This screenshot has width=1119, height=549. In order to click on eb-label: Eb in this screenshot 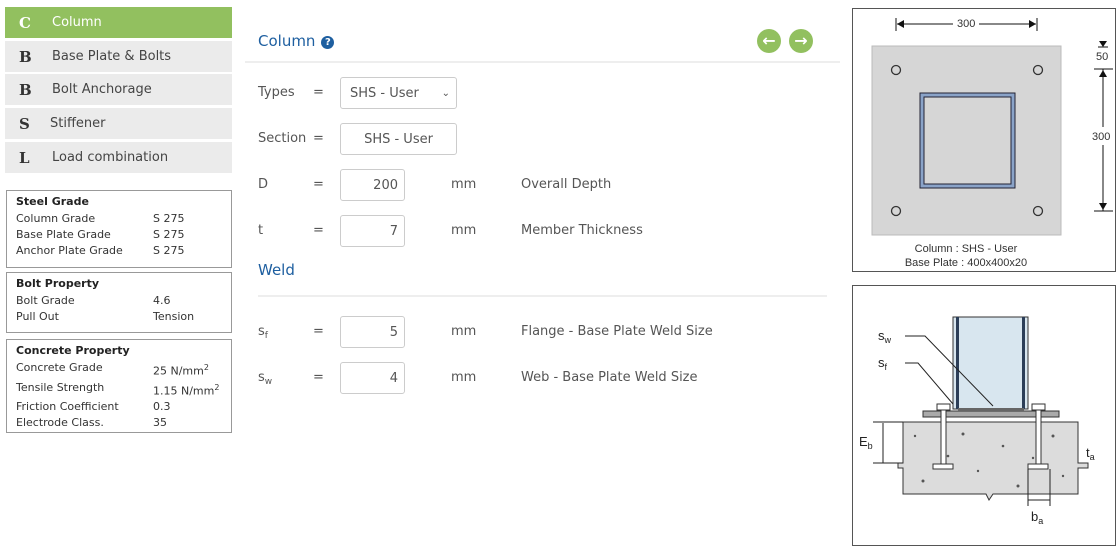, I will do `click(866, 442)`.